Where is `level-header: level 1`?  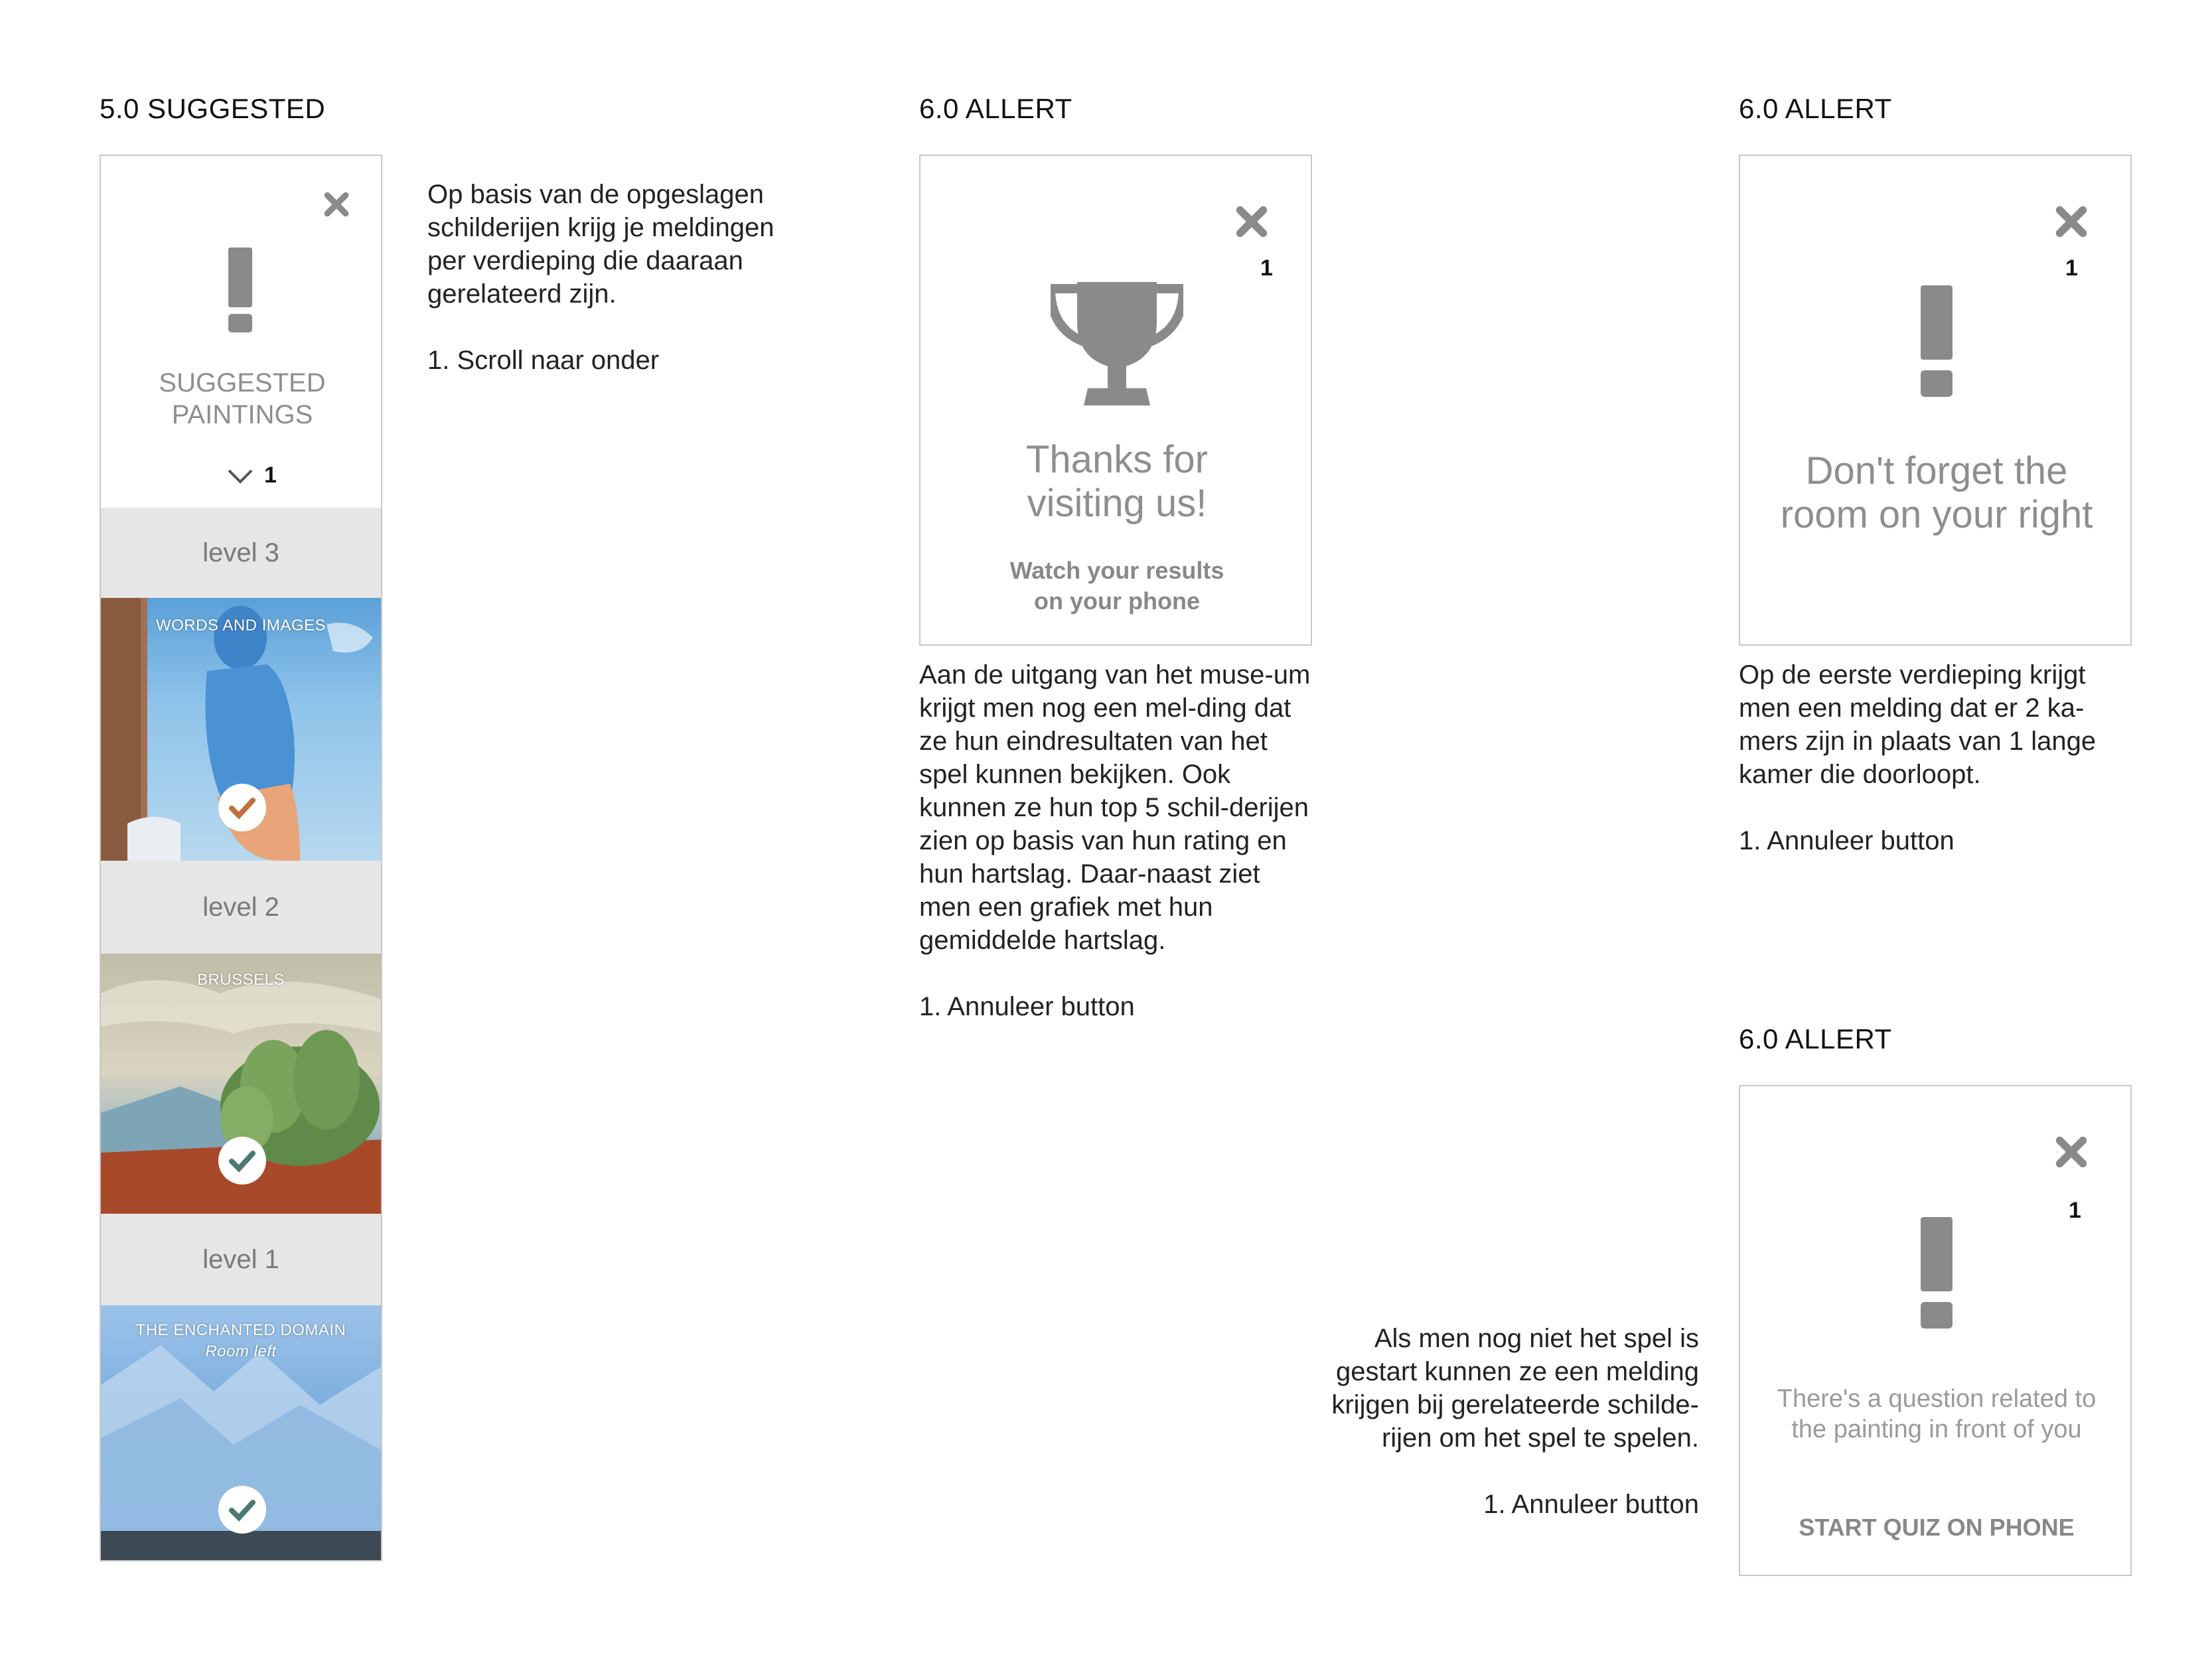 level-header: level 1 is located at coordinates (241, 1259).